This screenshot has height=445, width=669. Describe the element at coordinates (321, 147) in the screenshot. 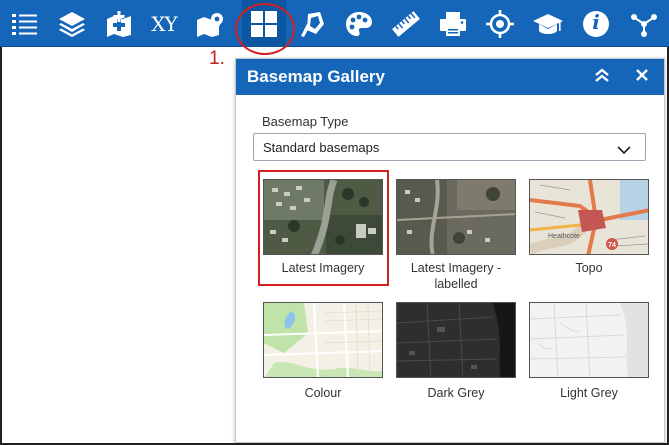

I see `basemap-type-value: Standard basemaps` at that location.